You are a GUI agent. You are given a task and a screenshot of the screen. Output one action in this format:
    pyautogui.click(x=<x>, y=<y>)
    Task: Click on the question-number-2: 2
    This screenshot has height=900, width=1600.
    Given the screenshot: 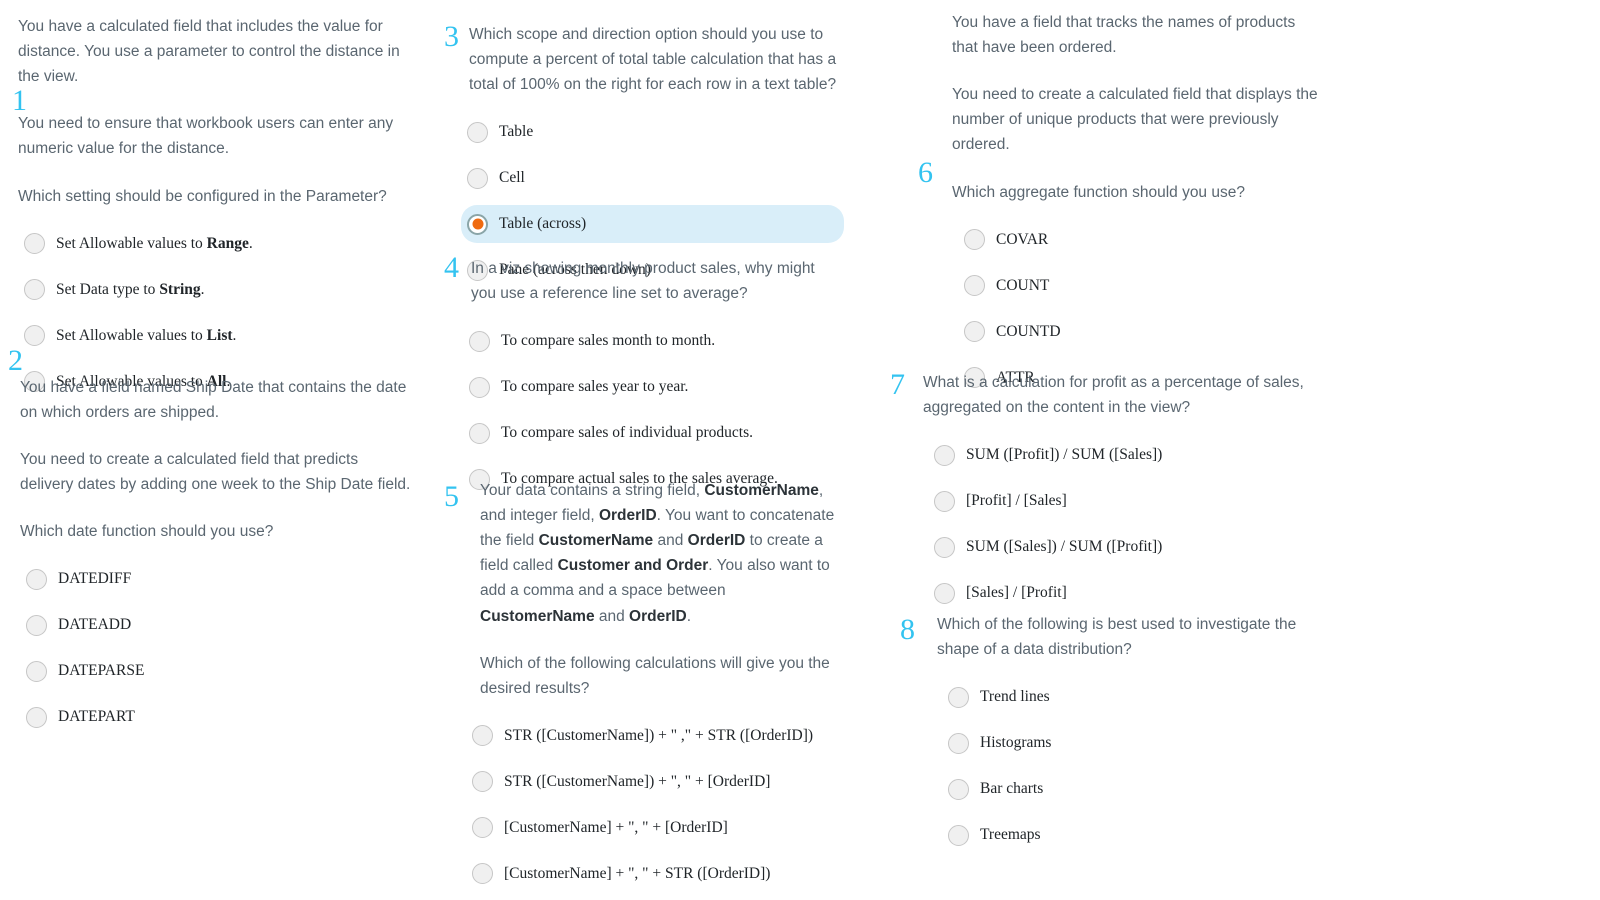 What is the action you would take?
    pyautogui.click(x=15, y=360)
    